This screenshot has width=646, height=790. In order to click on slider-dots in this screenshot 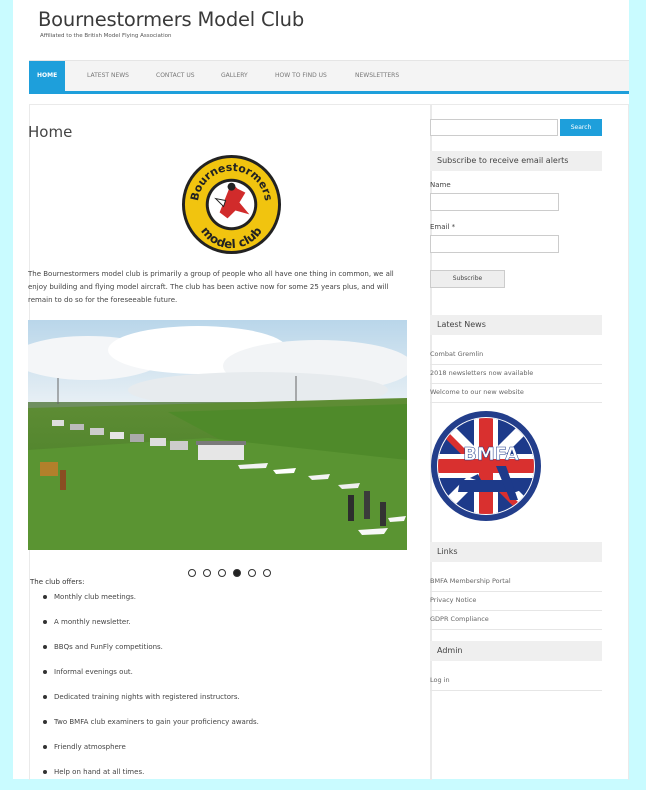, I will do `click(230, 569)`.